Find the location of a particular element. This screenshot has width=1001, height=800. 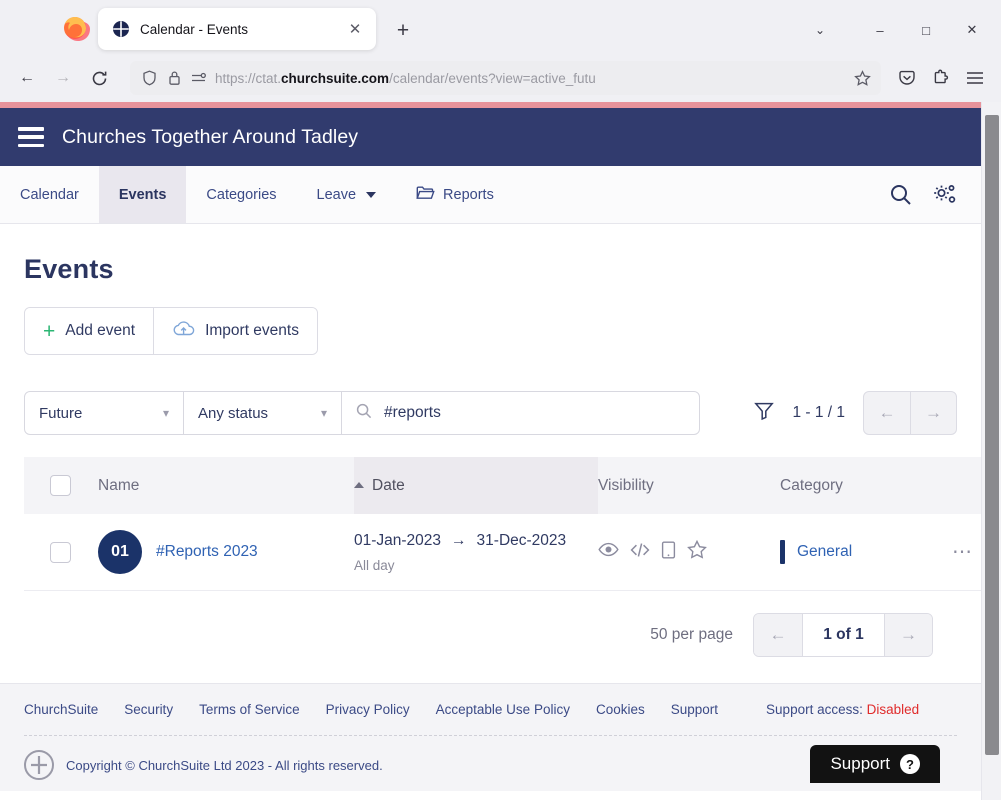

app-header: Churches Together Around Tadley is located at coordinates (490, 137).